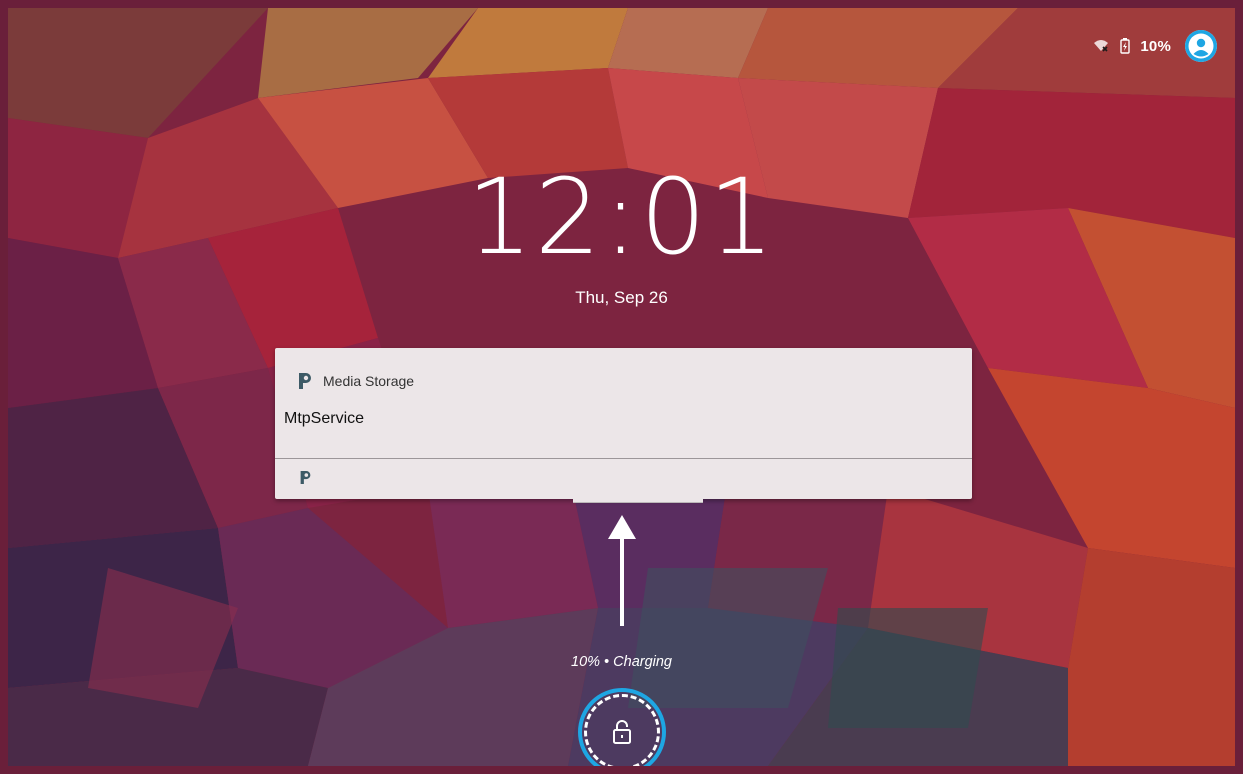  I want to click on wifi-off-icon, so click(1101, 46).